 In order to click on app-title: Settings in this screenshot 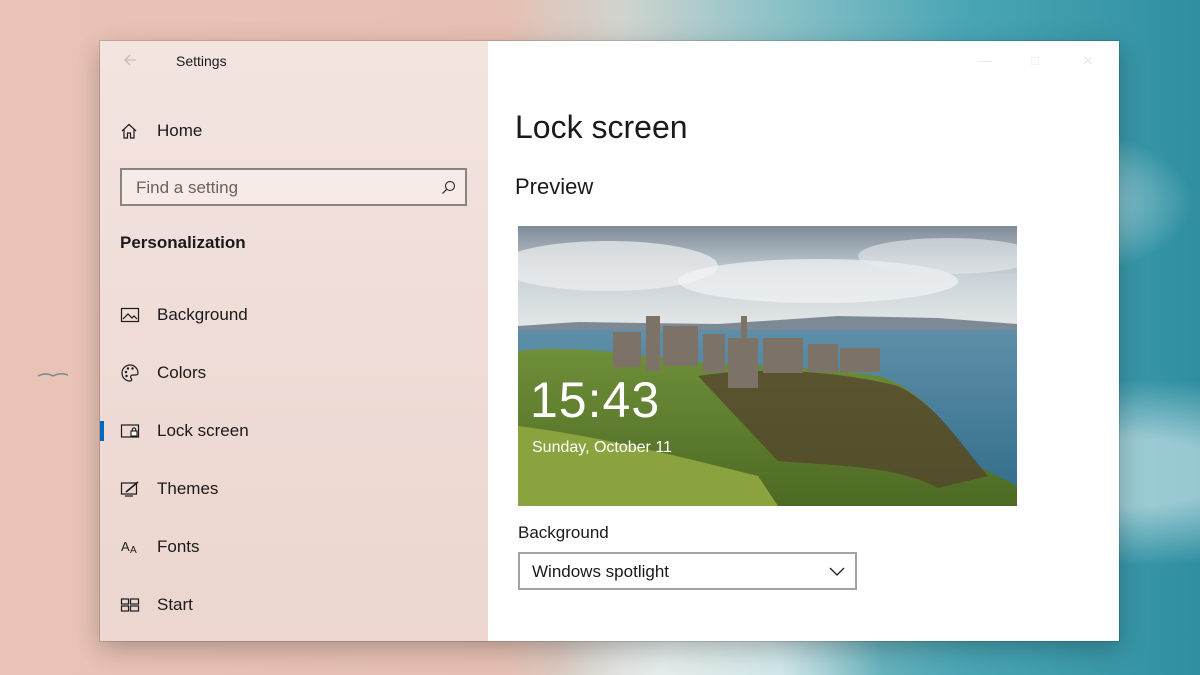, I will do `click(201, 61)`.